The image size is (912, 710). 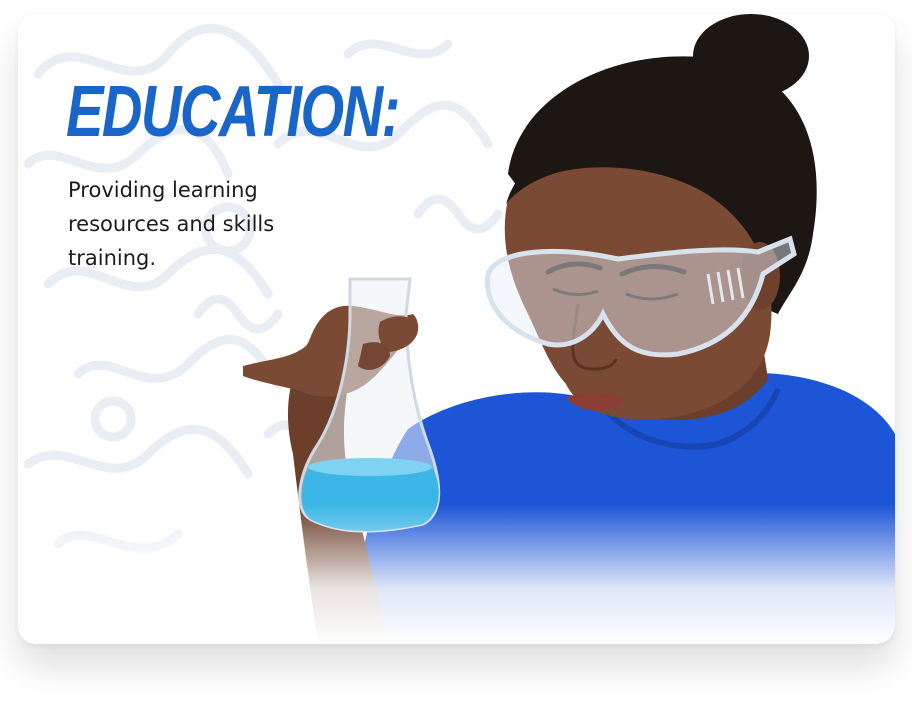 What do you see at coordinates (233, 112) in the screenshot?
I see `card-title: EDUCATION:` at bounding box center [233, 112].